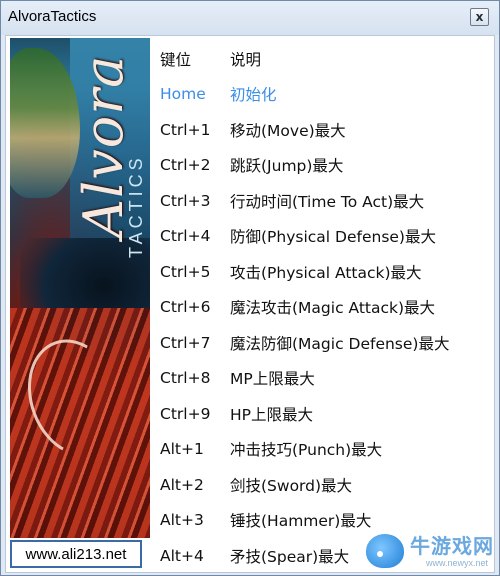 This screenshot has height=576, width=500. I want to click on hotkey-key: Alt+3, so click(182, 520).